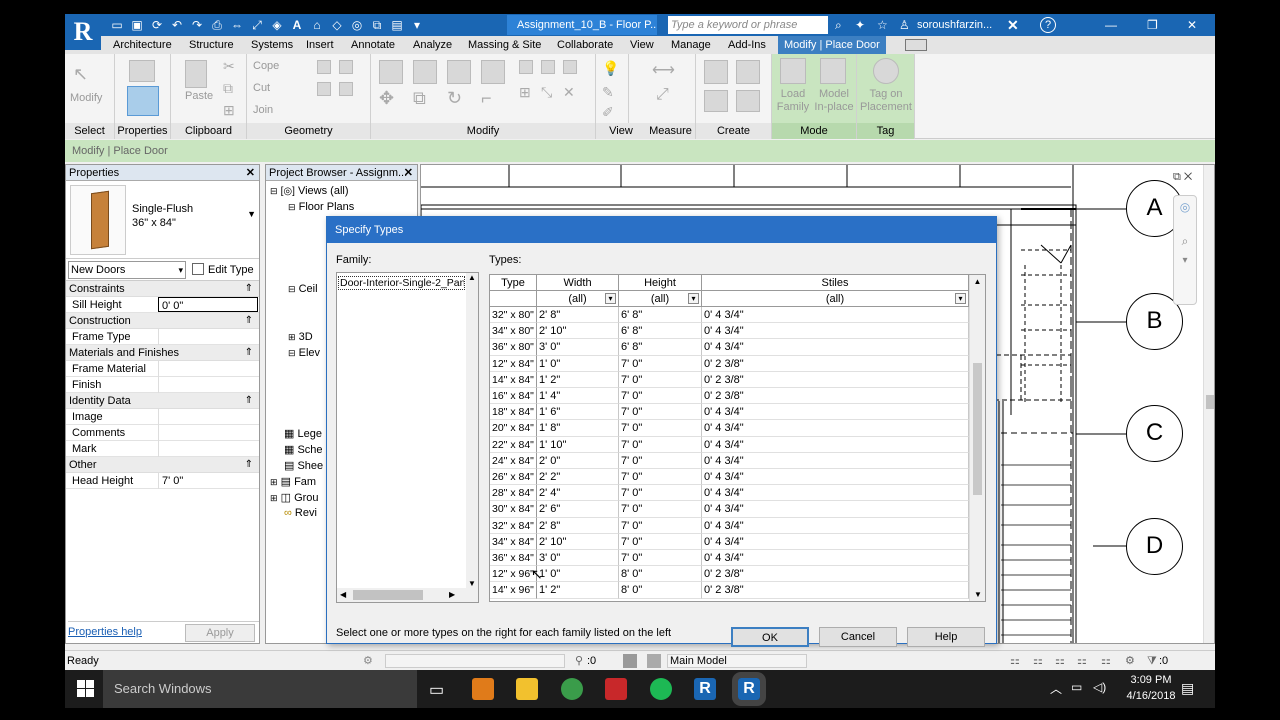 This screenshot has width=1280, height=720. What do you see at coordinates (838, 25) in the screenshot?
I see `binoculars-icon: ⌕` at bounding box center [838, 25].